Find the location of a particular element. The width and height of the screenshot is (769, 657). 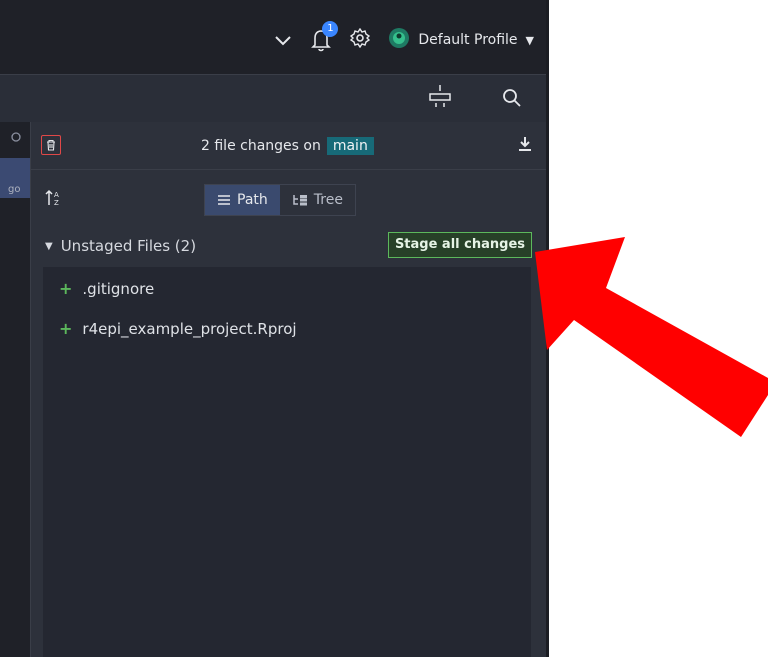

tree-view-label: Tree is located at coordinates (328, 200).